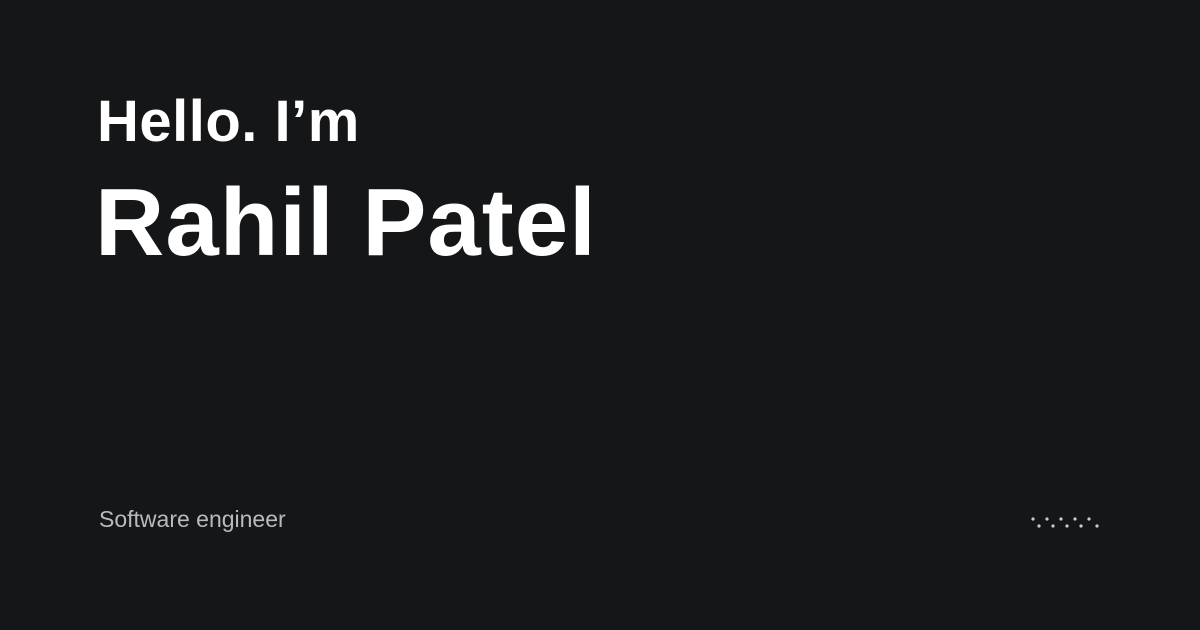 The height and width of the screenshot is (630, 1200). I want to click on dotted-wave-icon, so click(1065, 522).